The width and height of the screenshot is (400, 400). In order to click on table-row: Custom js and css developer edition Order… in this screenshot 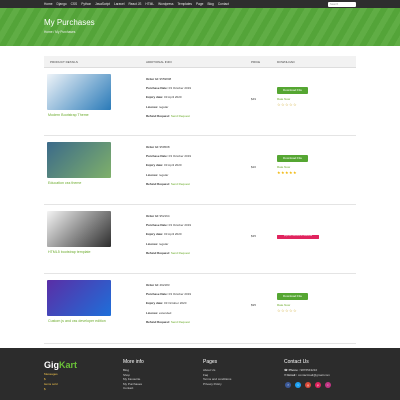, I will do `click(200, 309)`.